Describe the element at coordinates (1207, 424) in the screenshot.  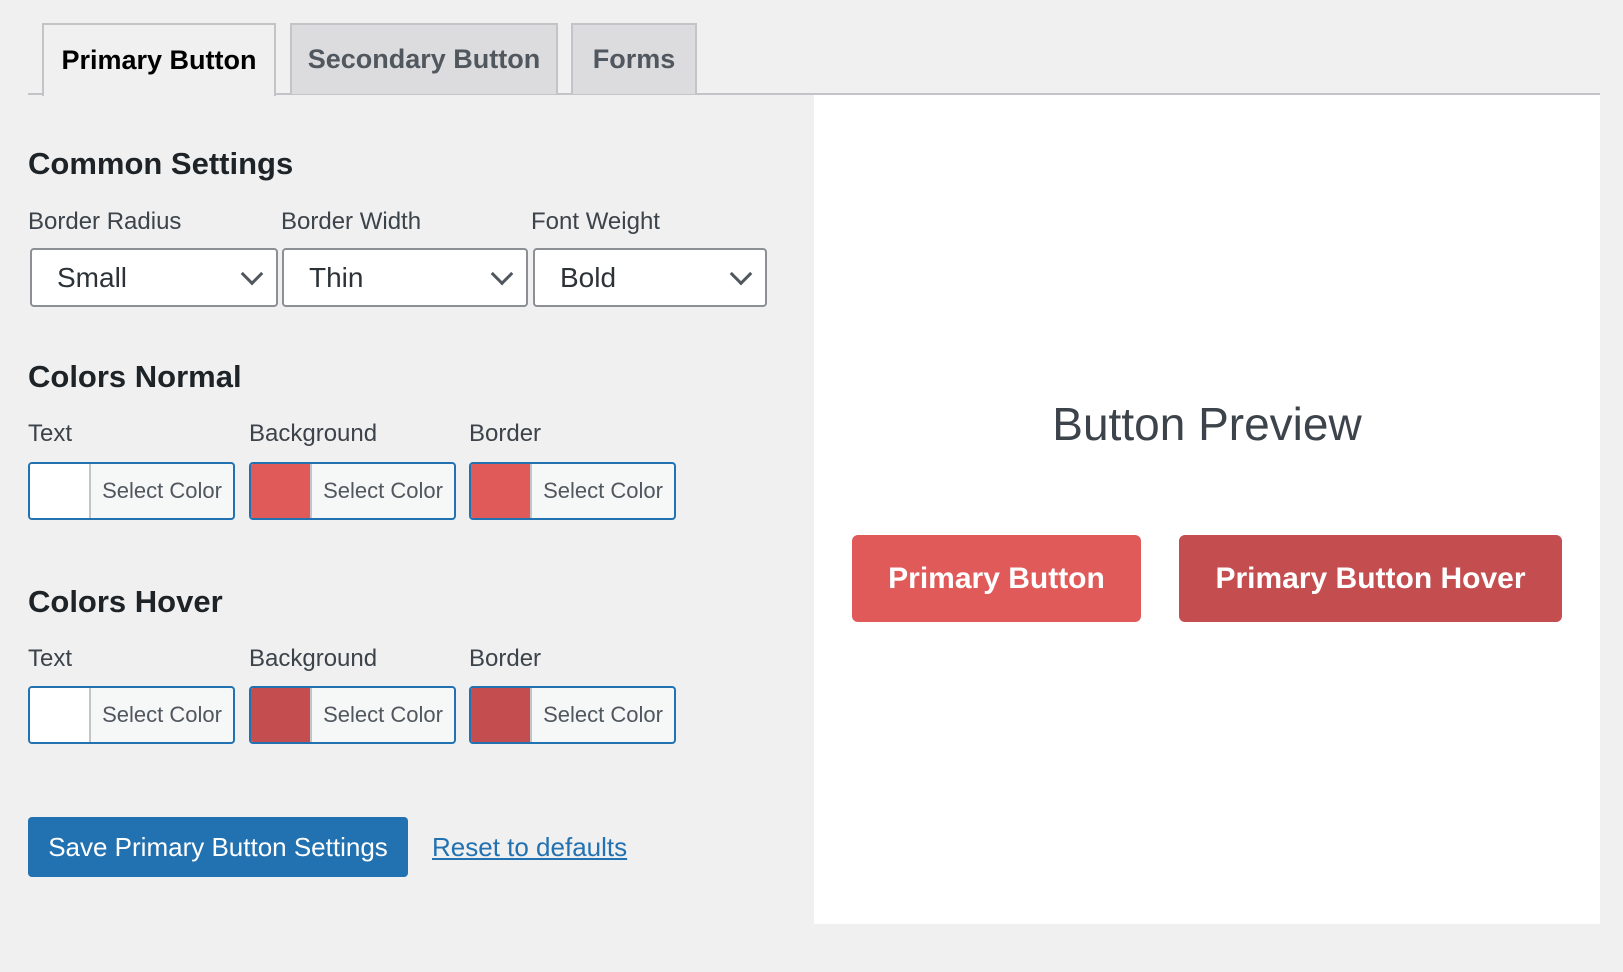
I see `preview-title: Button Preview` at that location.